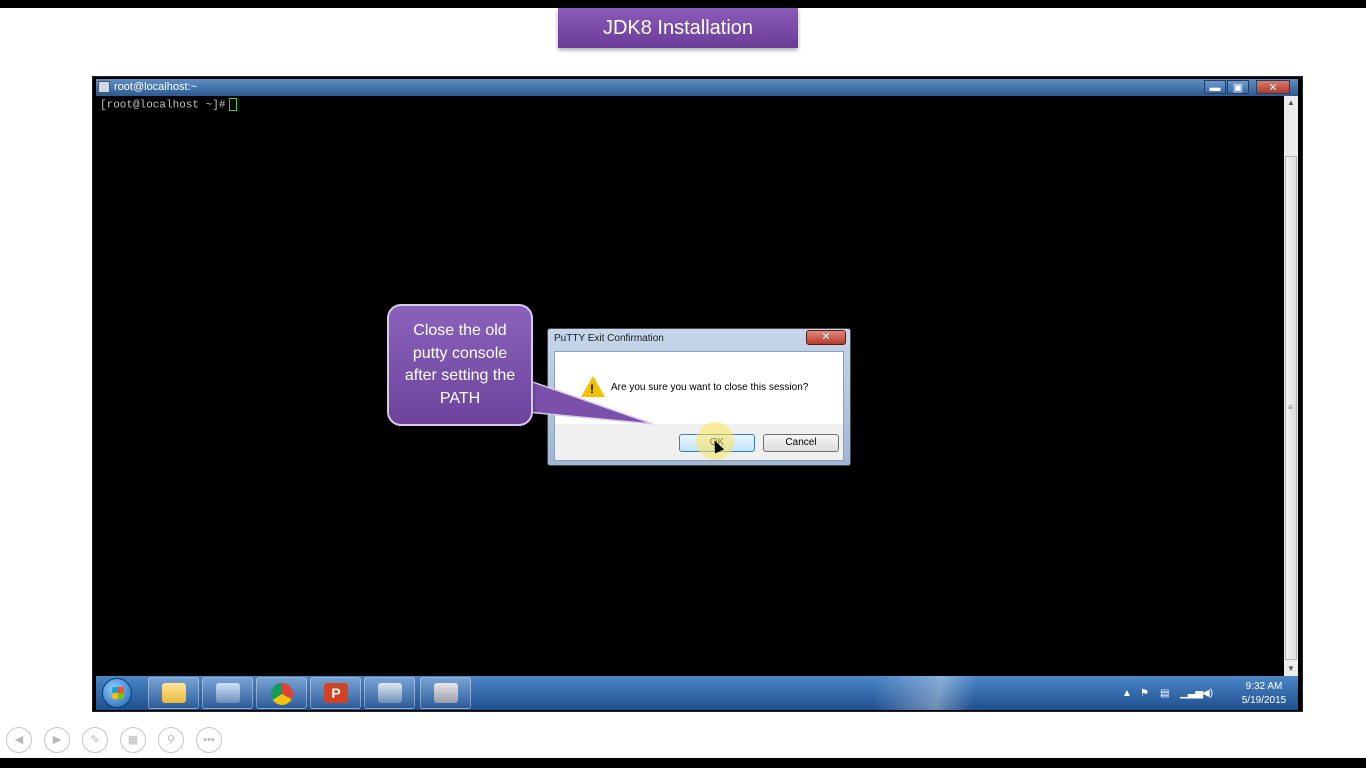 The height and width of the screenshot is (768, 1366). Describe the element at coordinates (156, 87) in the screenshot. I see `putty-window-title: root@localhost:~` at that location.